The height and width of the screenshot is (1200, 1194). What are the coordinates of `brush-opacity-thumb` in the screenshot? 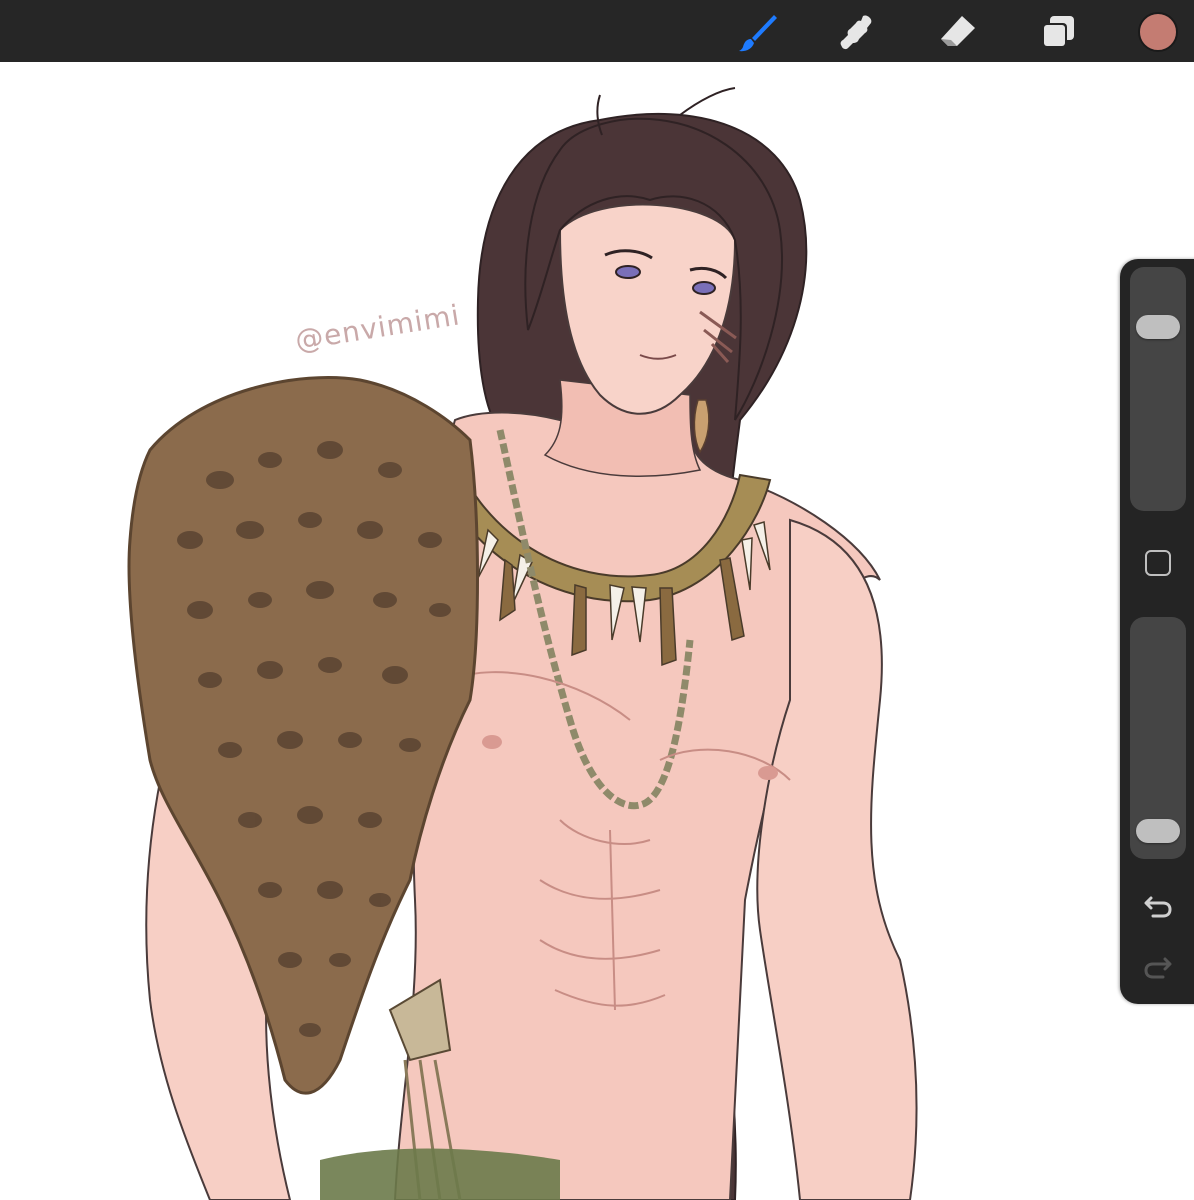 It's located at (1158, 830).